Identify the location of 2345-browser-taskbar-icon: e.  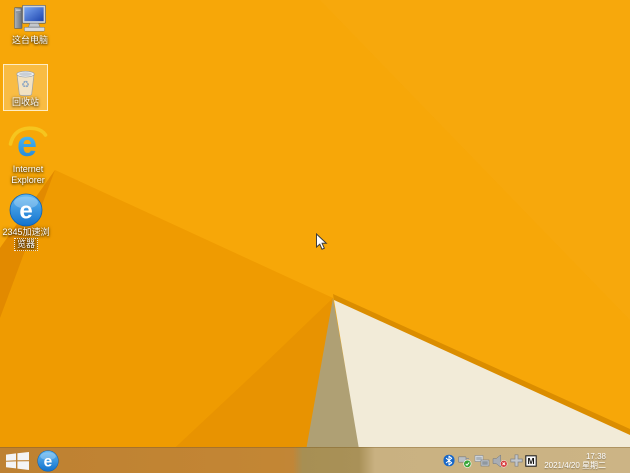
(48, 461).